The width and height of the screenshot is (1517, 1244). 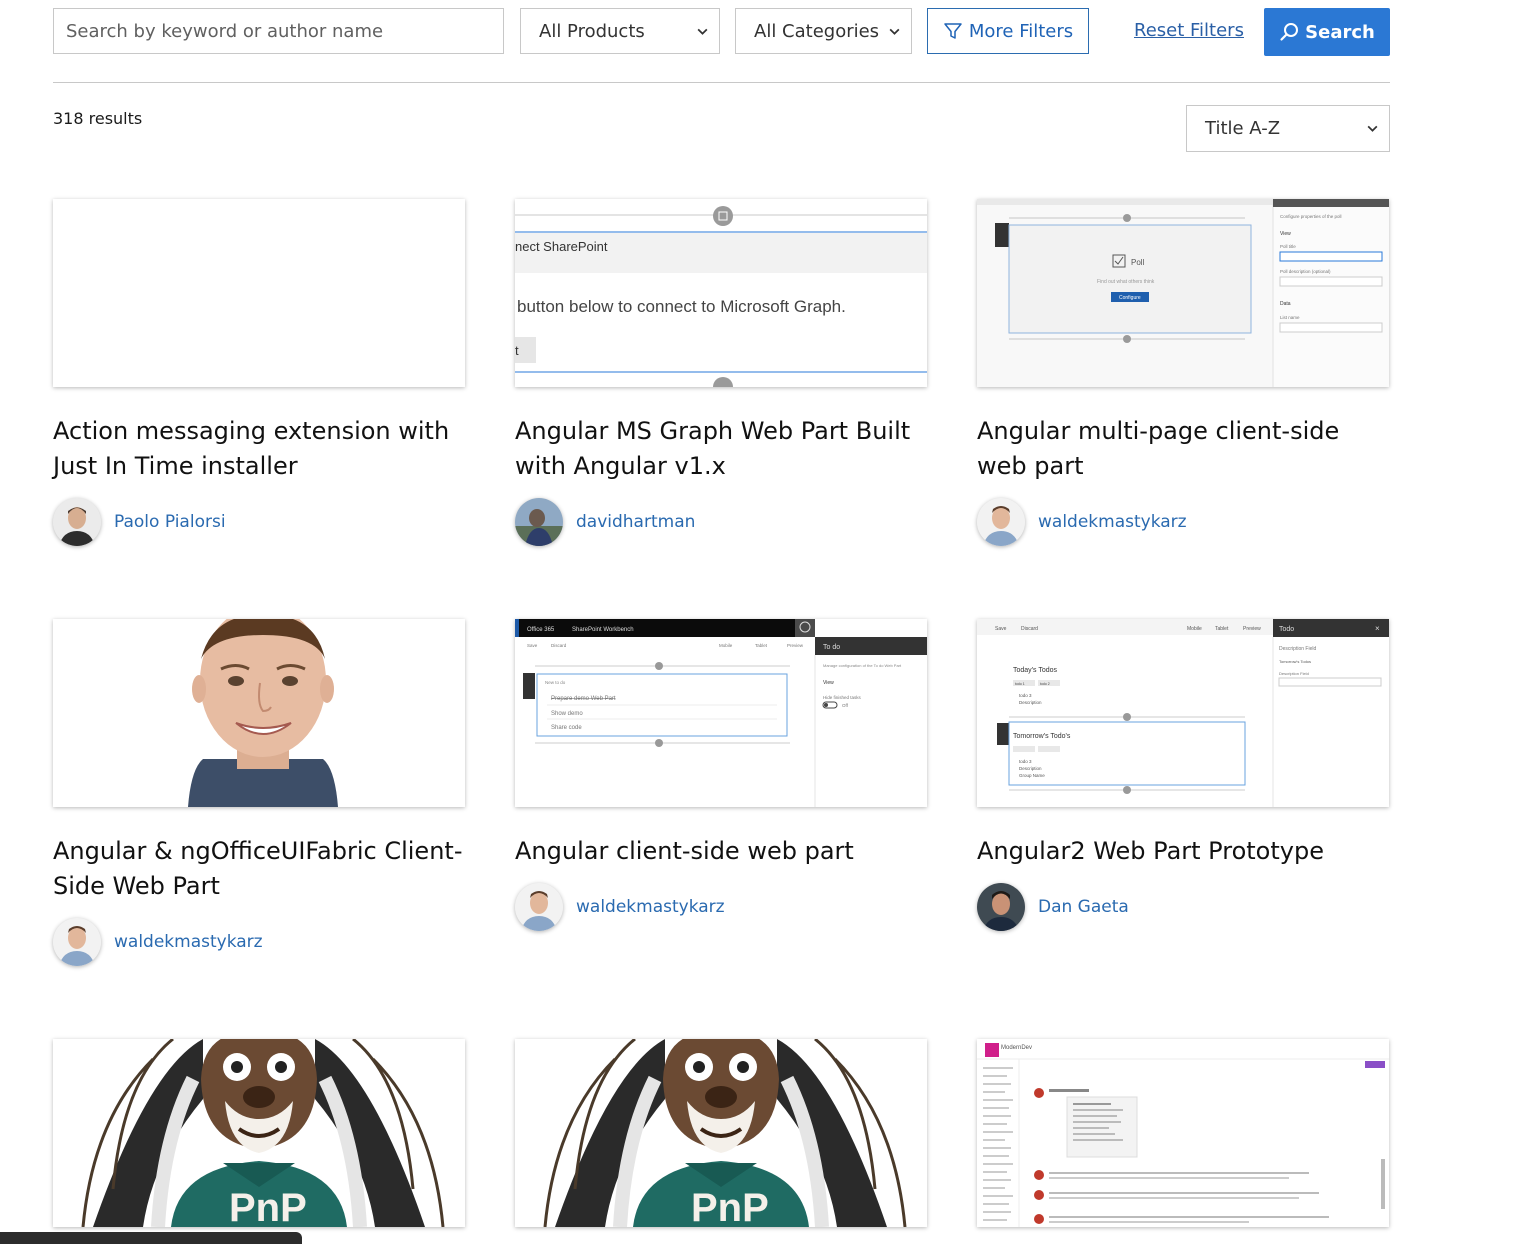 What do you see at coordinates (635, 522) in the screenshot?
I see `author-name: davidhartman` at bounding box center [635, 522].